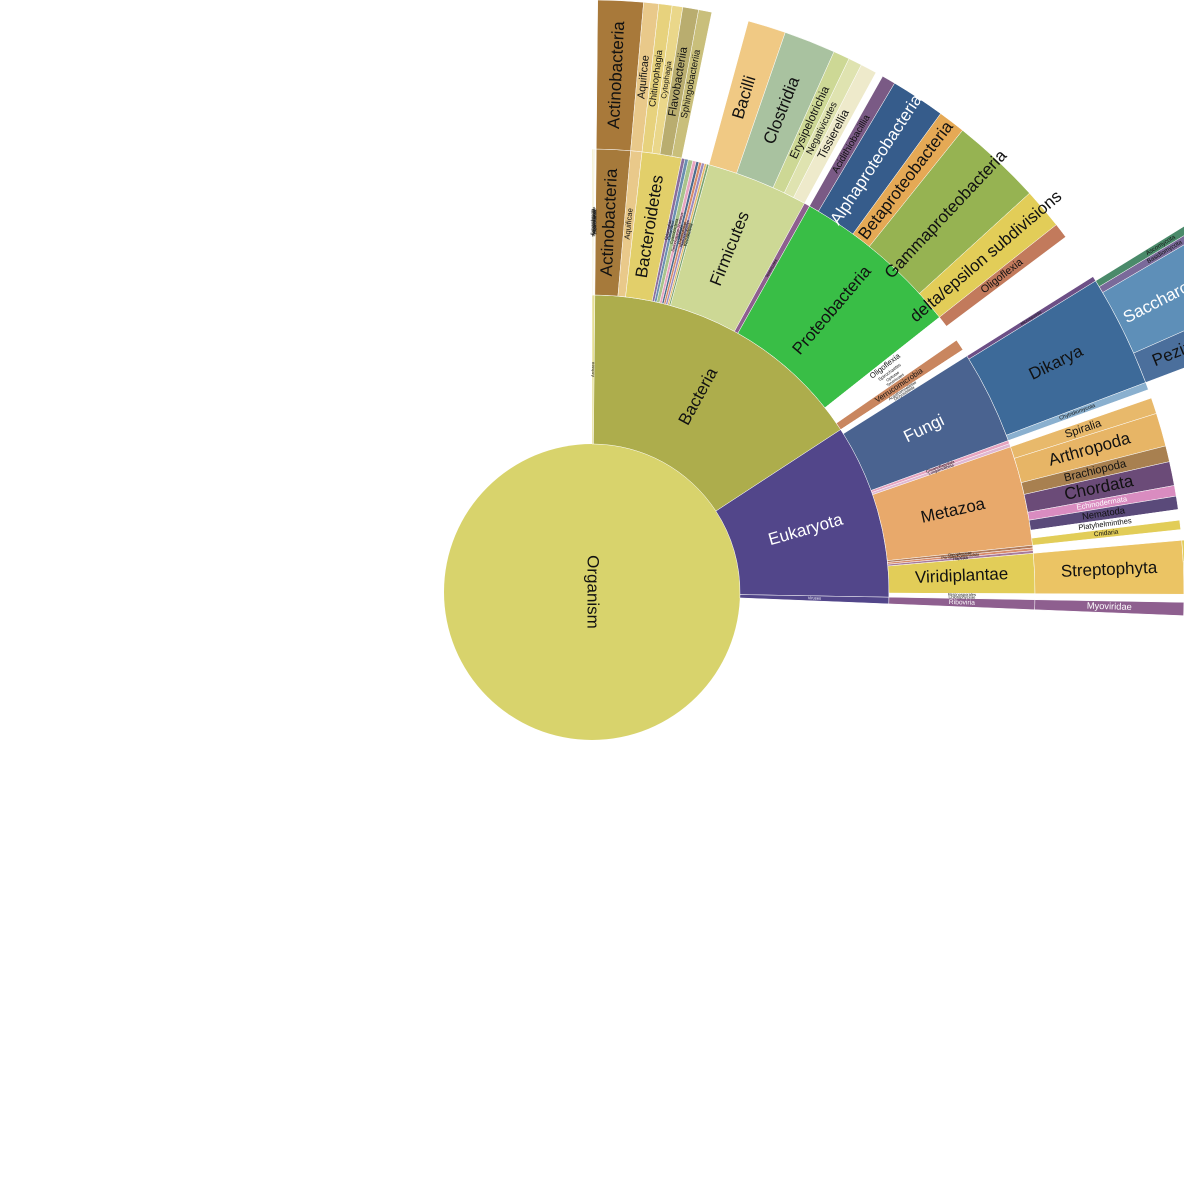 The height and width of the screenshot is (1184, 1184). Describe the element at coordinates (592, 369) in the screenshot. I see `label-archaea: Archaea` at that location.